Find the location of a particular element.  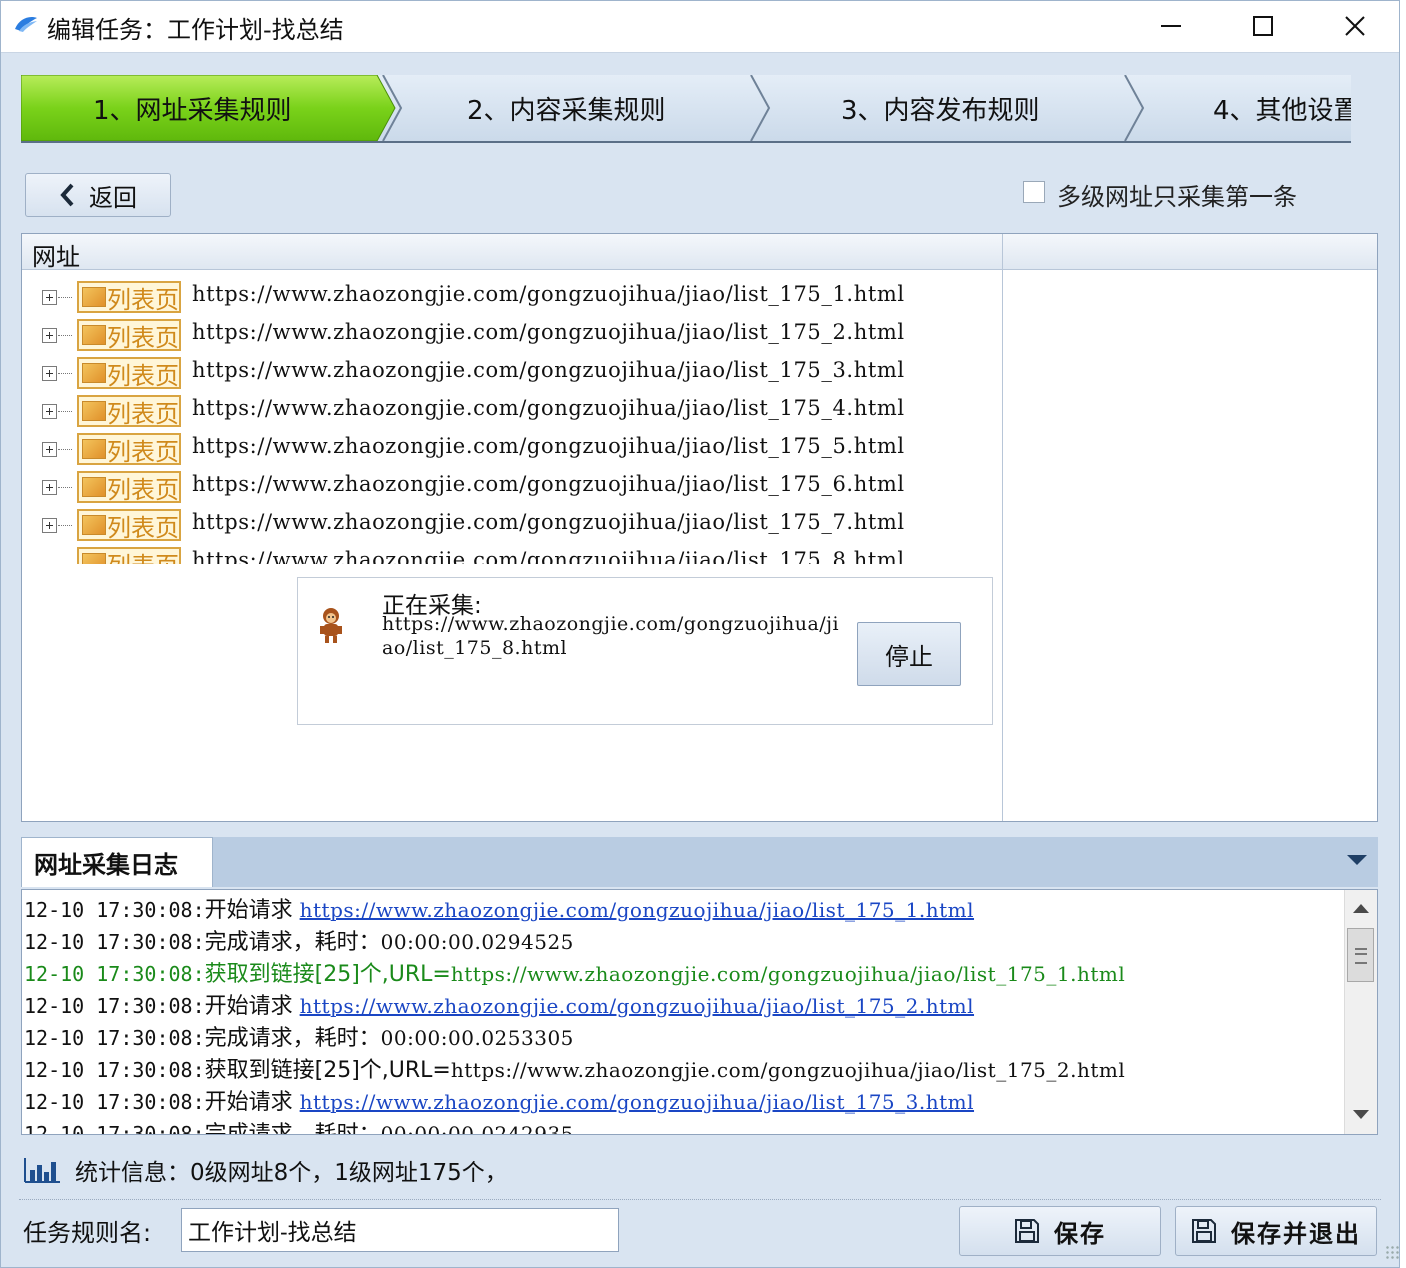

log-scrollbar is located at coordinates (1360, 1012).